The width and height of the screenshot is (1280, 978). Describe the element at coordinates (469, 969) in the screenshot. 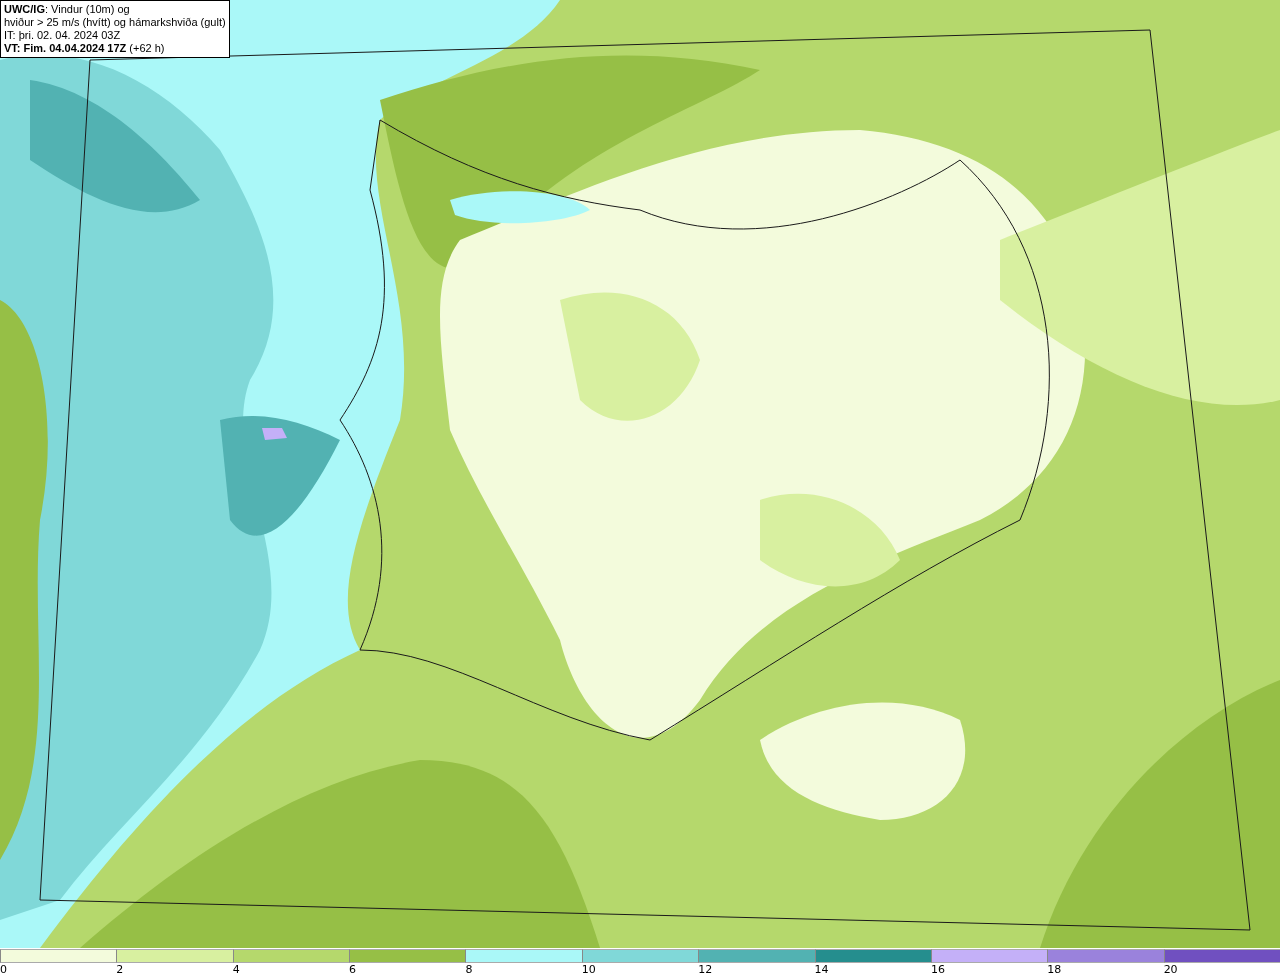

I see `legend-label: 8` at that location.